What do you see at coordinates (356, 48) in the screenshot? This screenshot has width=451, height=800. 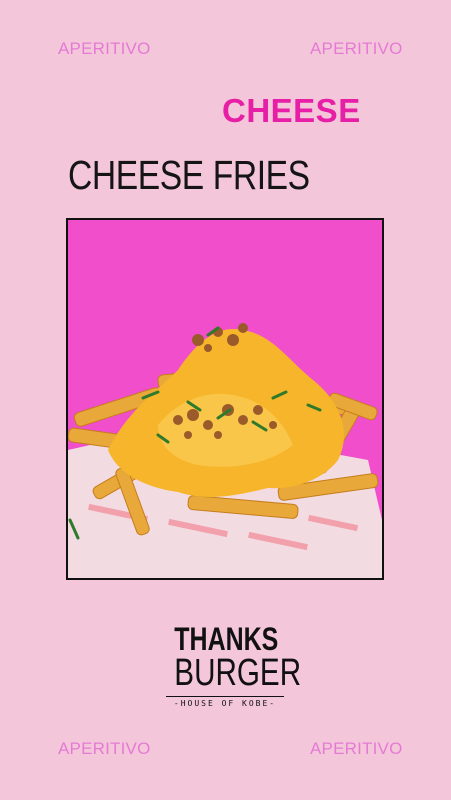 I see `corner-label-top-right: APERITIVO` at bounding box center [356, 48].